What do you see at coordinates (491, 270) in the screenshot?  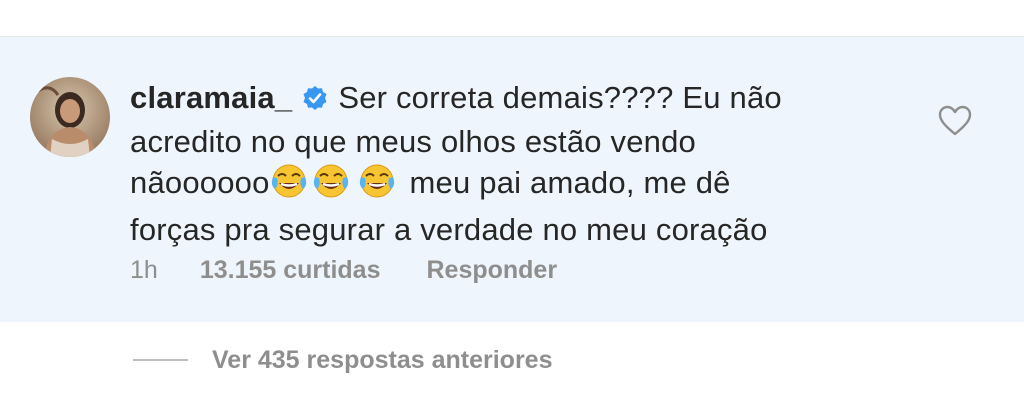 I see `reply-button: Responder` at bounding box center [491, 270].